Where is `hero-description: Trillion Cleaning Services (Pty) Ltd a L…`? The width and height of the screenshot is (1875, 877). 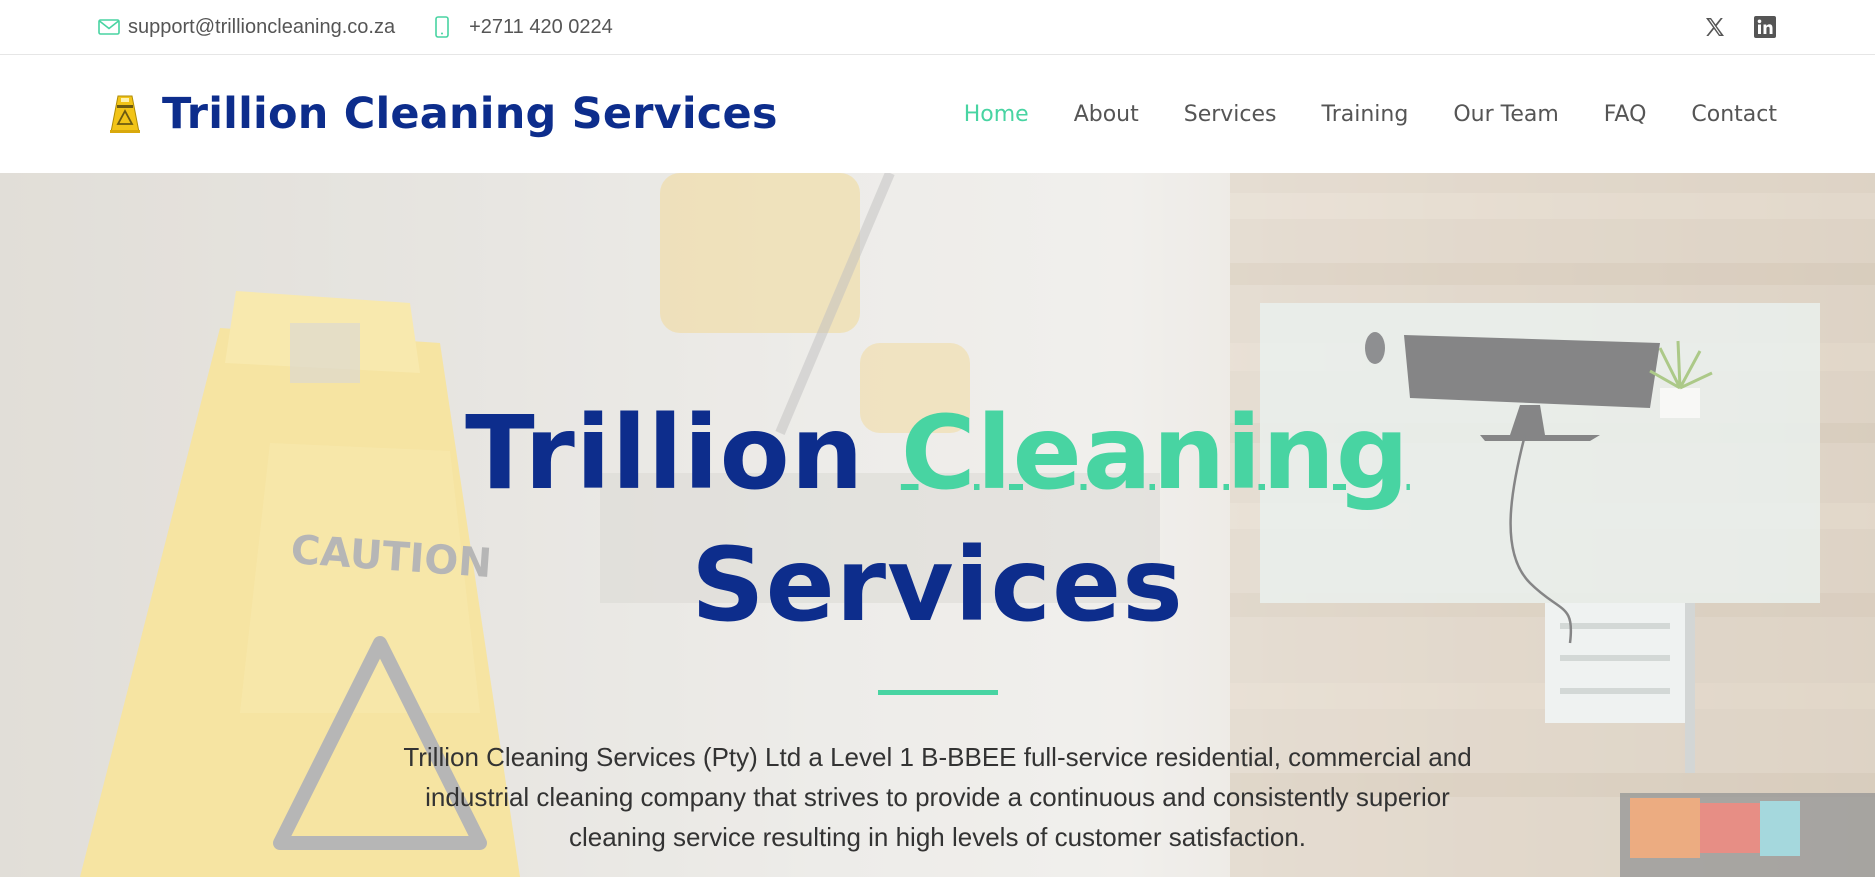
hero-description: Trillion Cleaning Services (Pty) Ltd a L… is located at coordinates (937, 797).